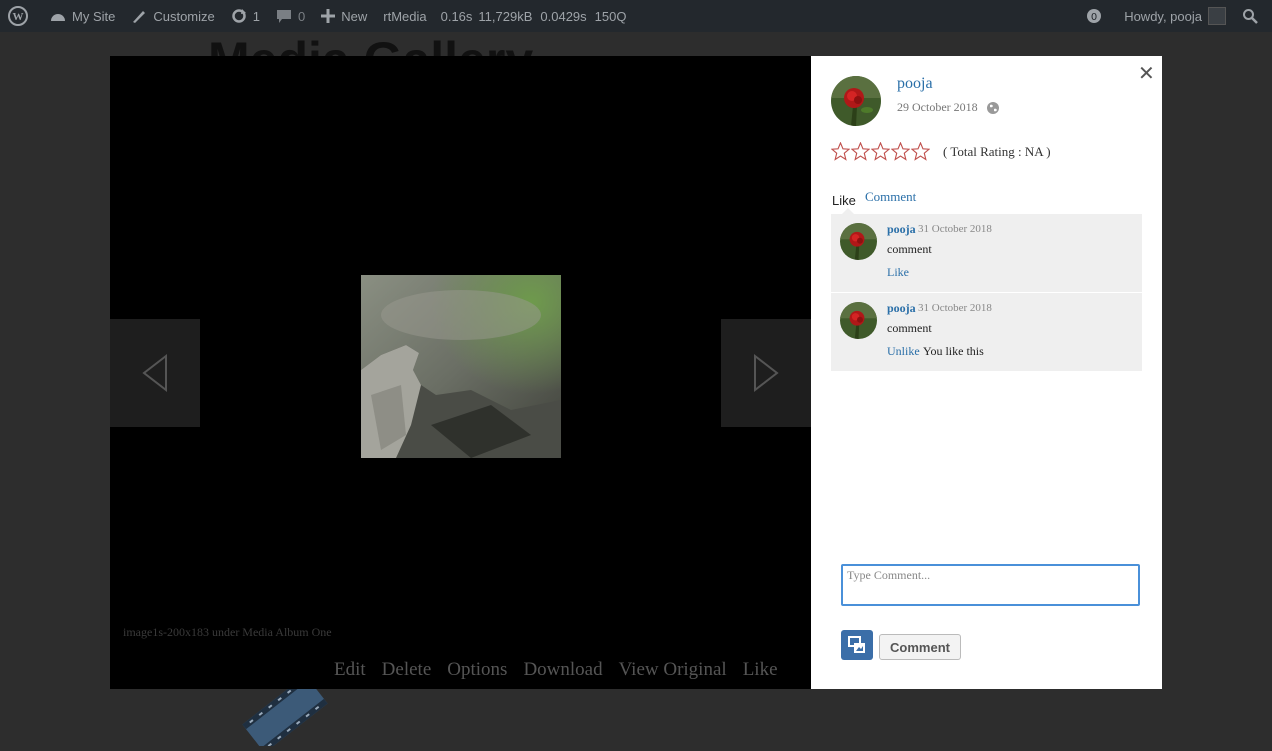 Image resolution: width=1272 pixels, height=751 pixels. I want to click on updates-count: 1, so click(256, 16).